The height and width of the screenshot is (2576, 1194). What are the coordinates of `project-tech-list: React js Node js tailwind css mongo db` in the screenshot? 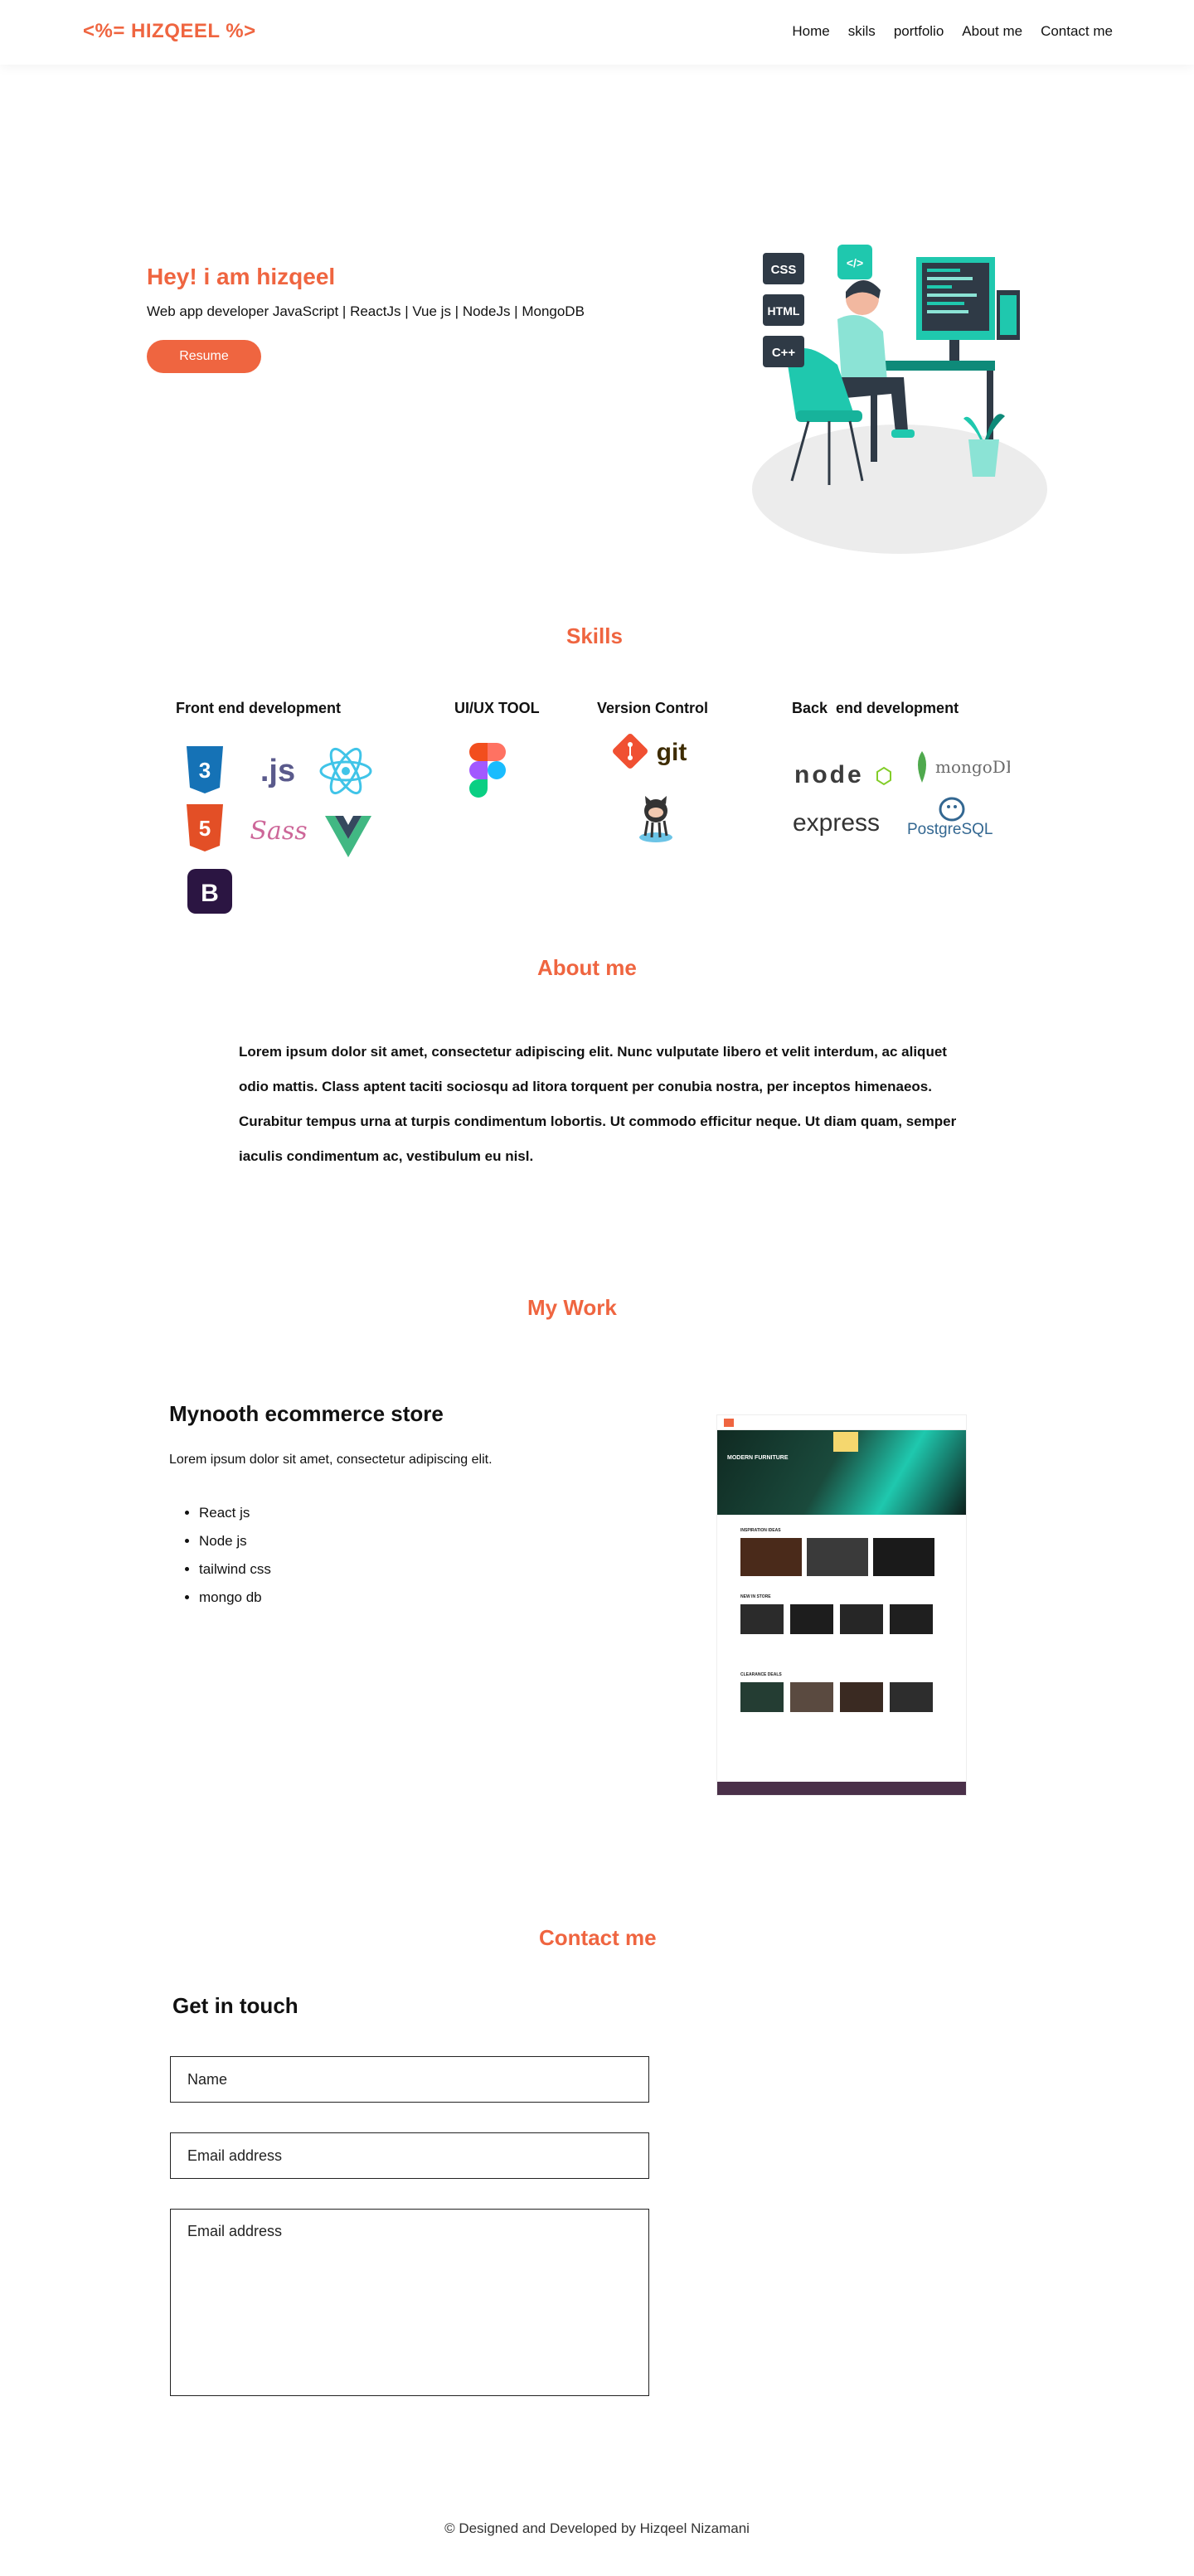 It's located at (235, 1555).